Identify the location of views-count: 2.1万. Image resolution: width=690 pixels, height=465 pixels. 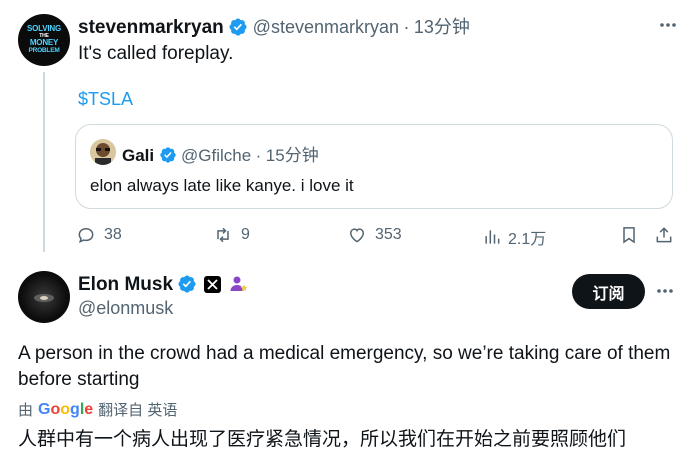
(527, 239).